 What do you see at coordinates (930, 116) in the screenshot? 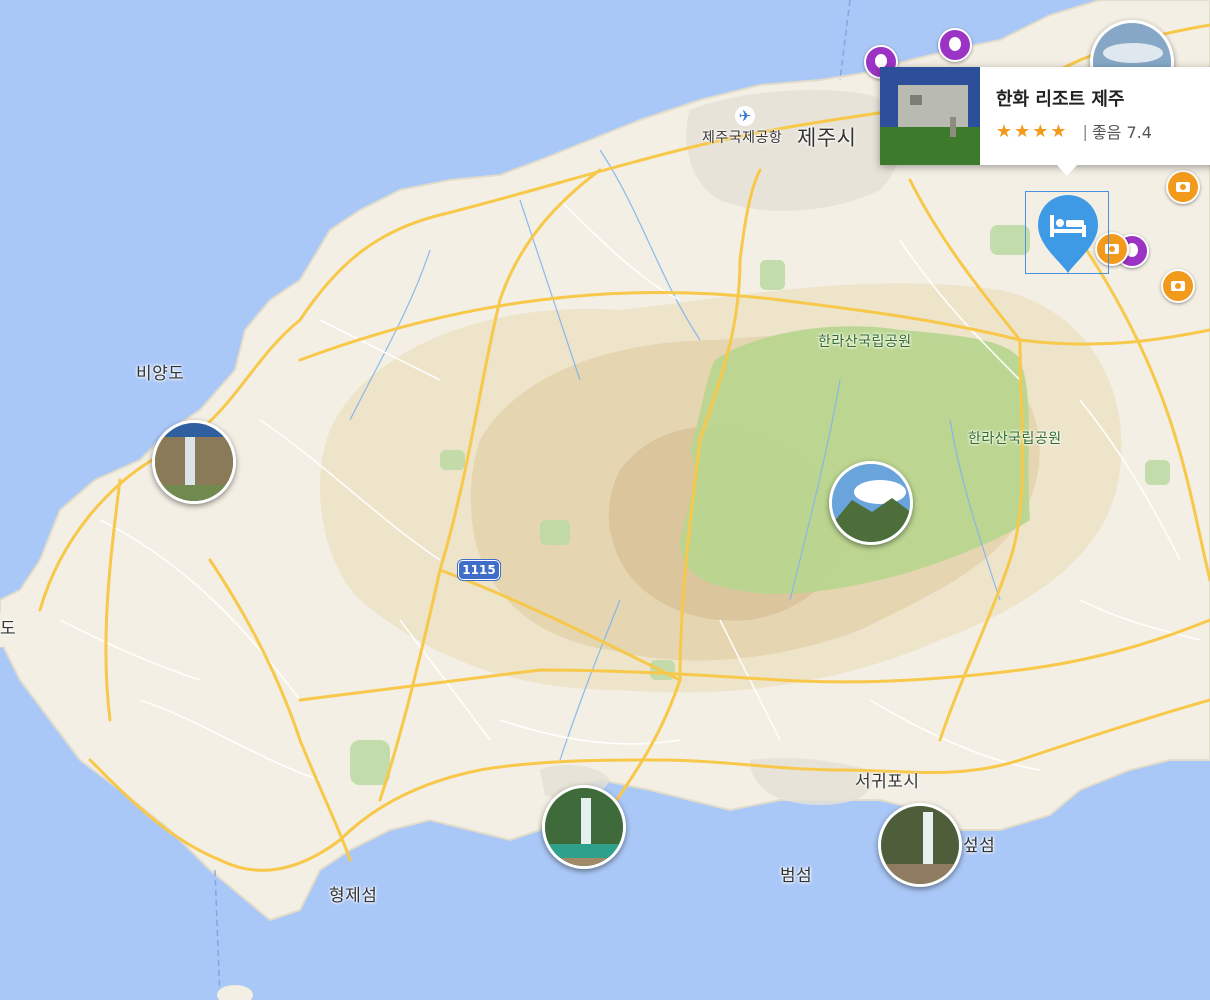
I see `hotel-thumbnail` at bounding box center [930, 116].